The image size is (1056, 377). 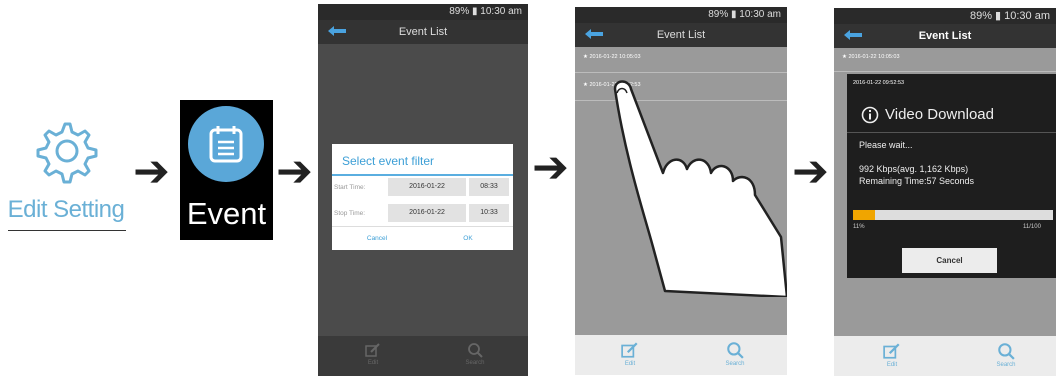 What do you see at coordinates (939, 114) in the screenshot?
I see `dialog-title: Video Download` at bounding box center [939, 114].